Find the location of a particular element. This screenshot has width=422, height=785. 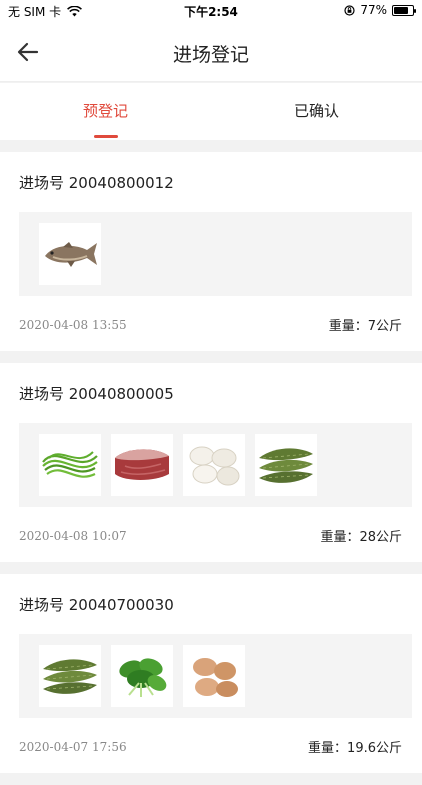

fish-image is located at coordinates (70, 254).